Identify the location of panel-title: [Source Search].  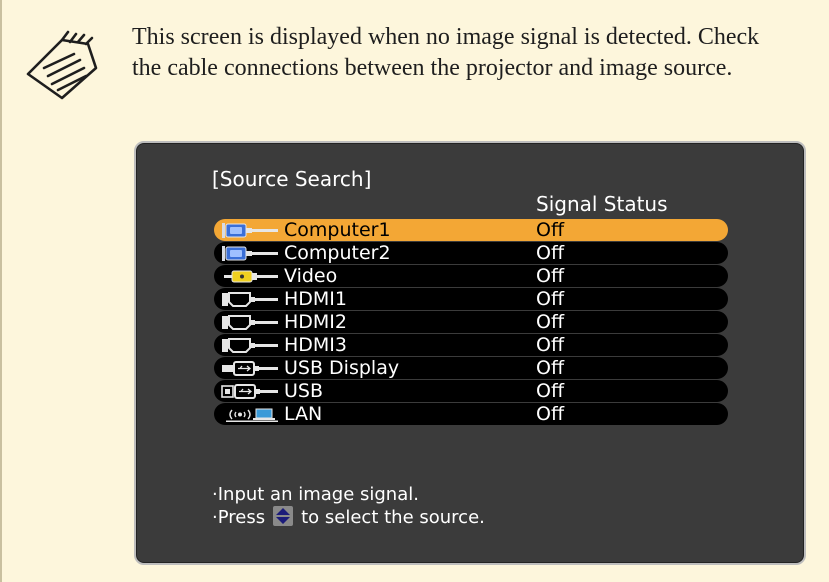
(292, 179).